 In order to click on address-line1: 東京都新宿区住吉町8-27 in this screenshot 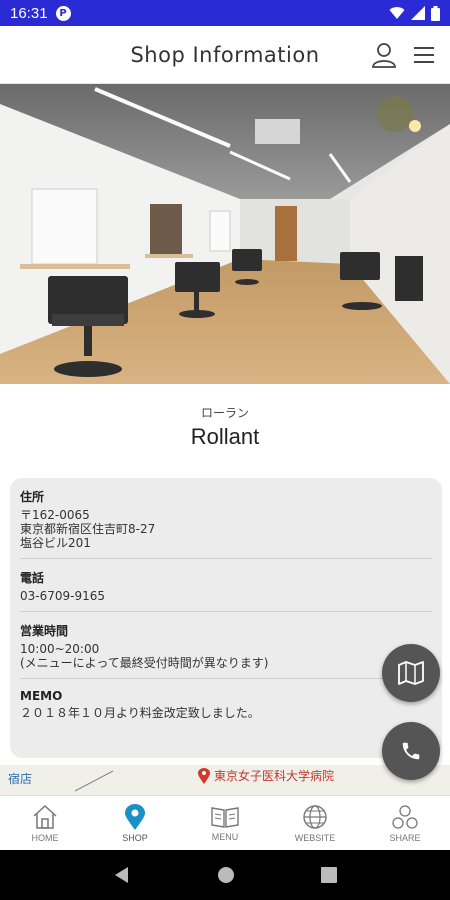, I will do `click(88, 529)`.